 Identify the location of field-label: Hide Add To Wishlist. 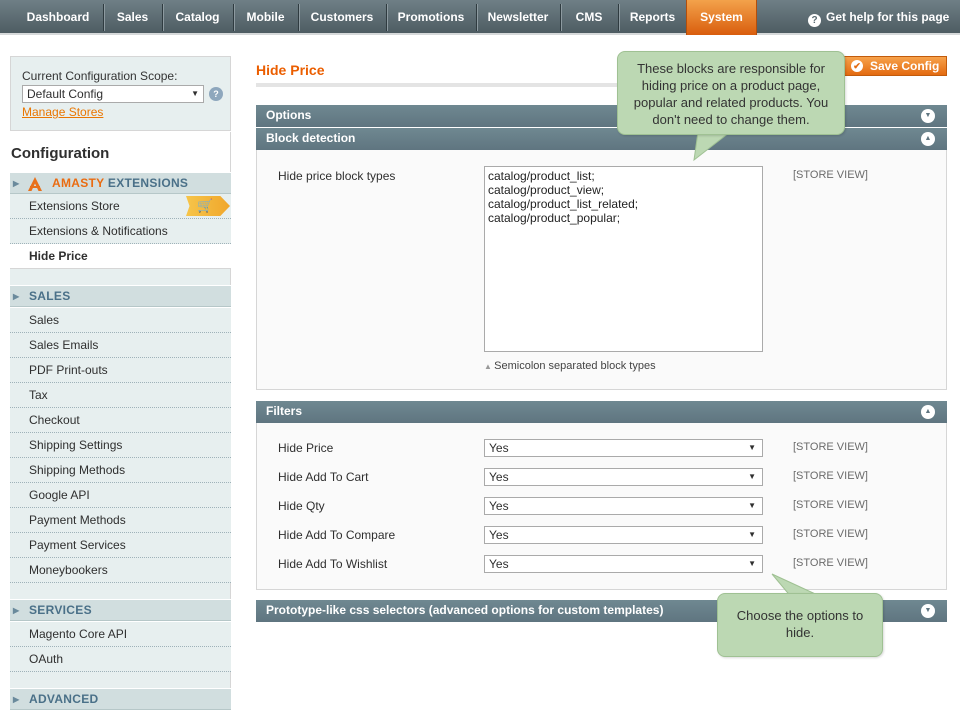
(333, 564).